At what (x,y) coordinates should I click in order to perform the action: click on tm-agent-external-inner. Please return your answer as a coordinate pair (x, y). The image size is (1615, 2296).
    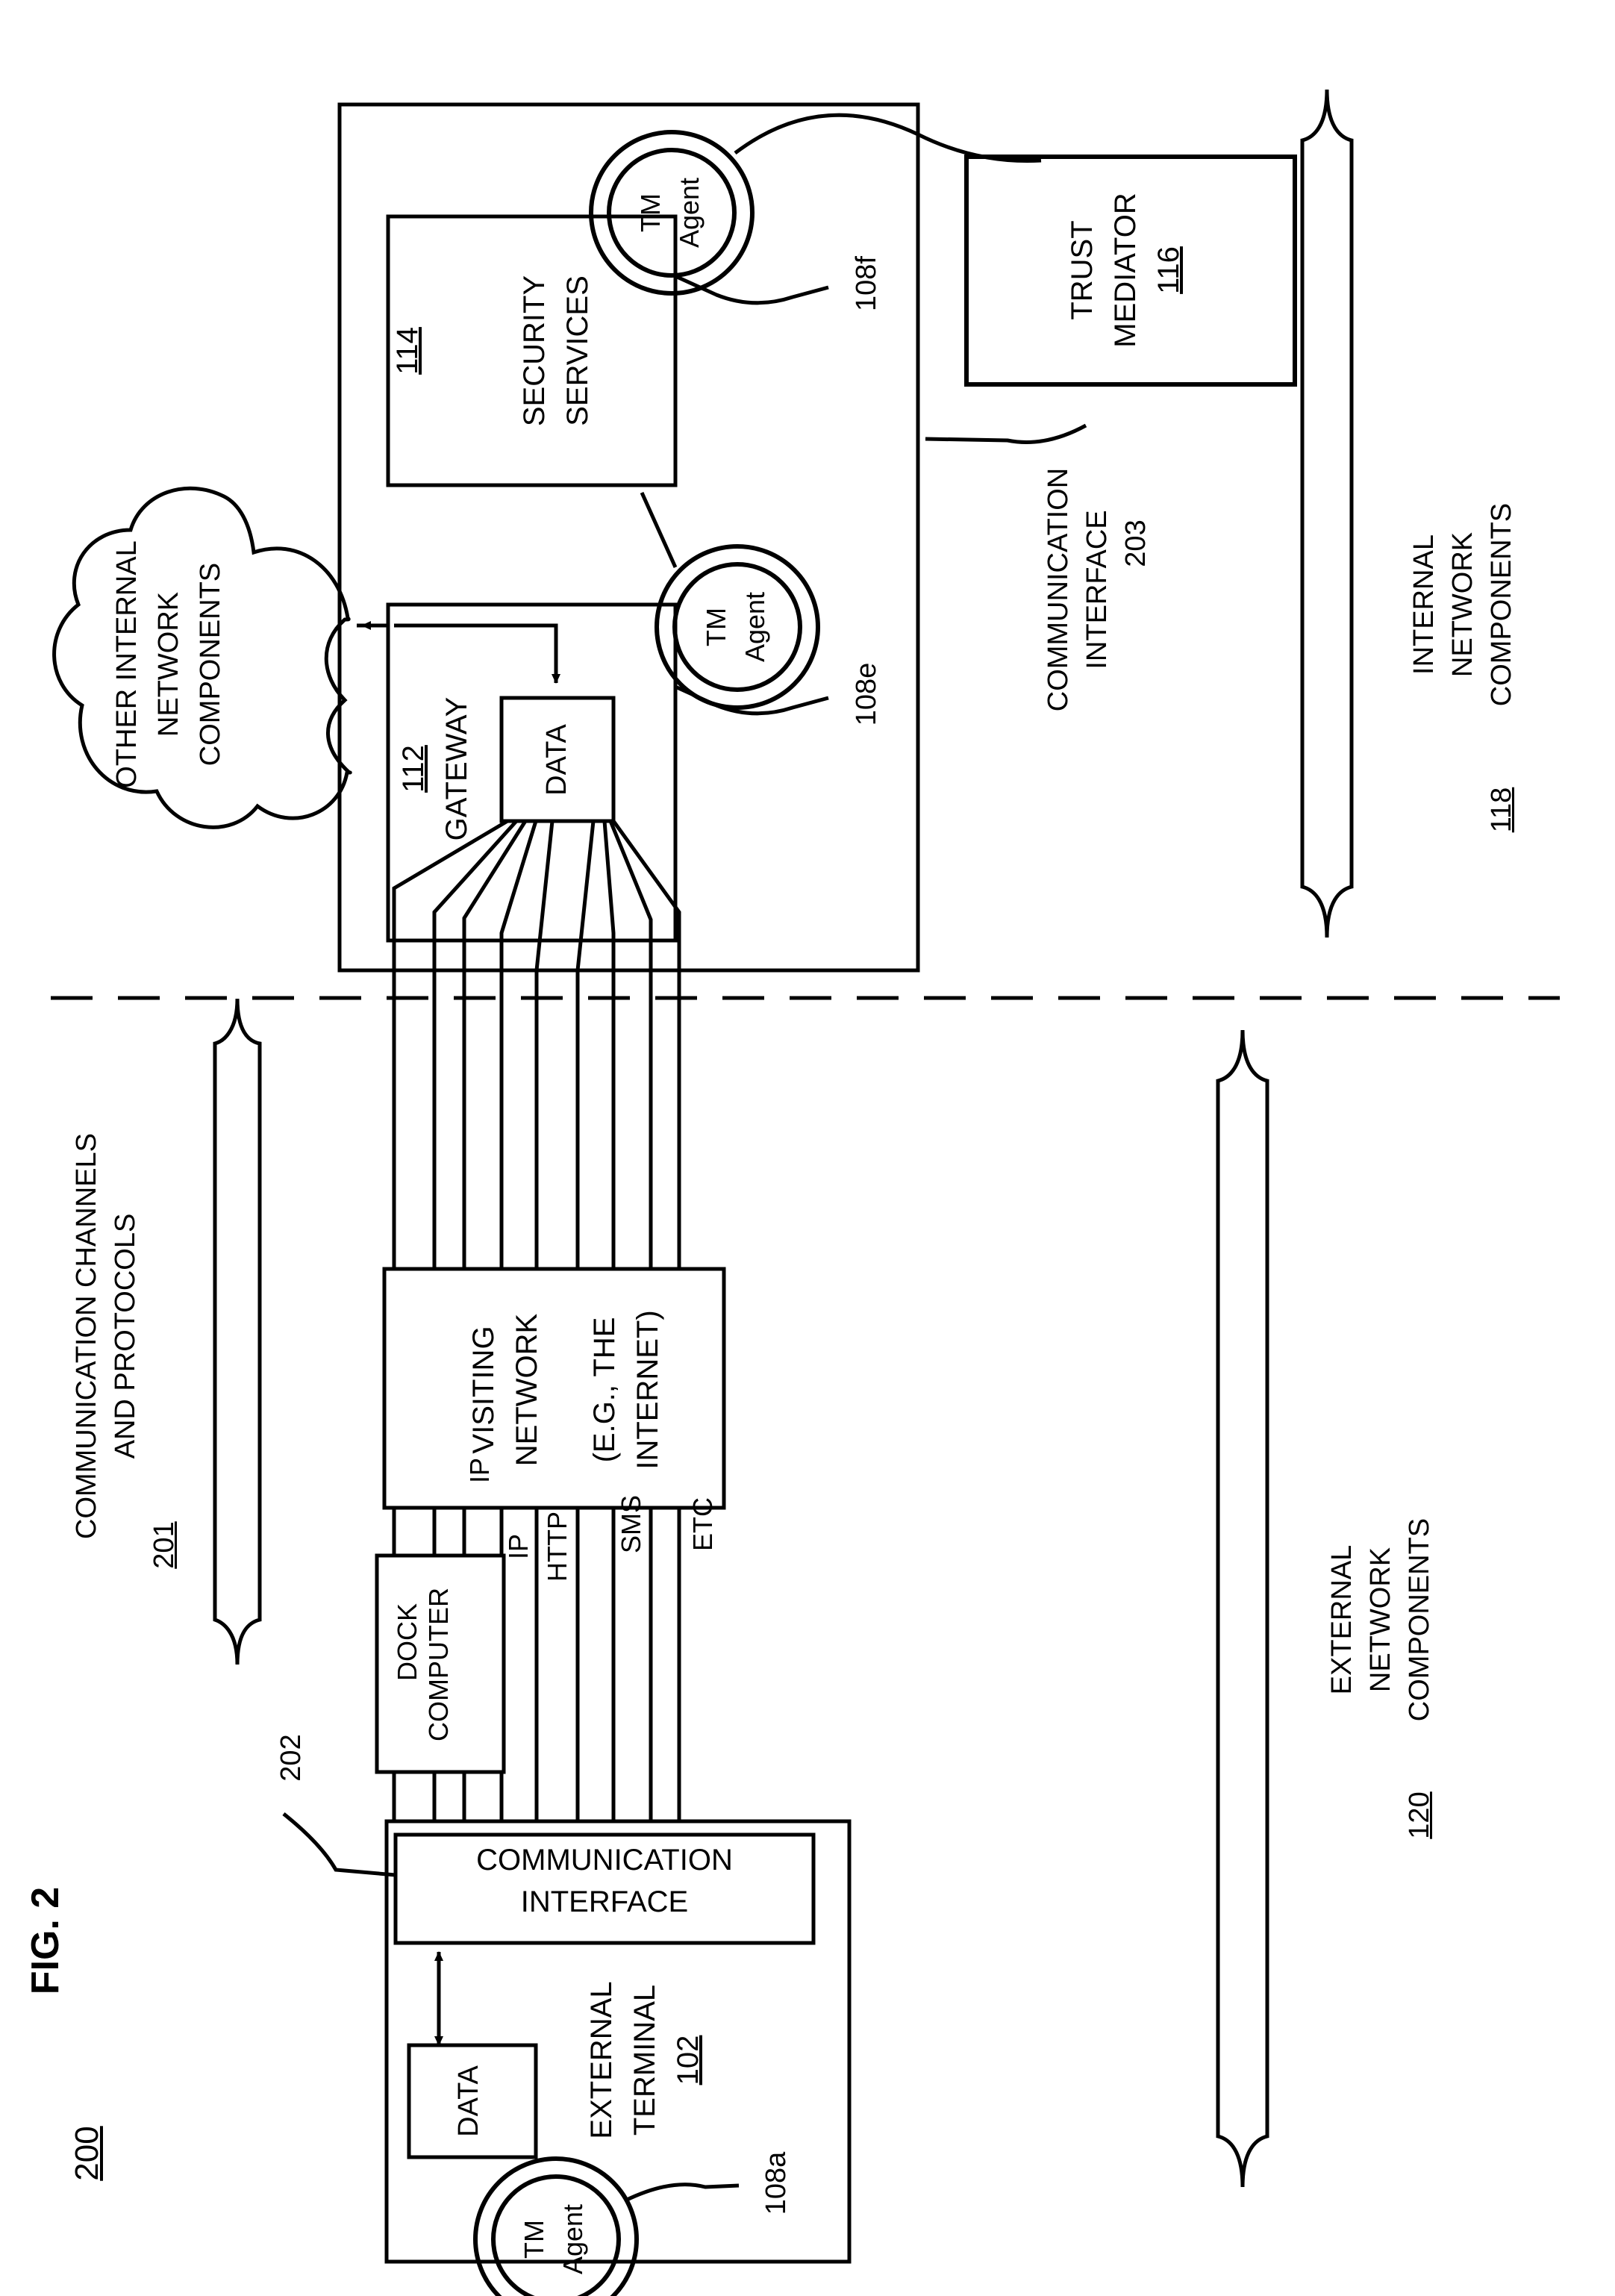
    Looking at the image, I should click on (556, 2235).